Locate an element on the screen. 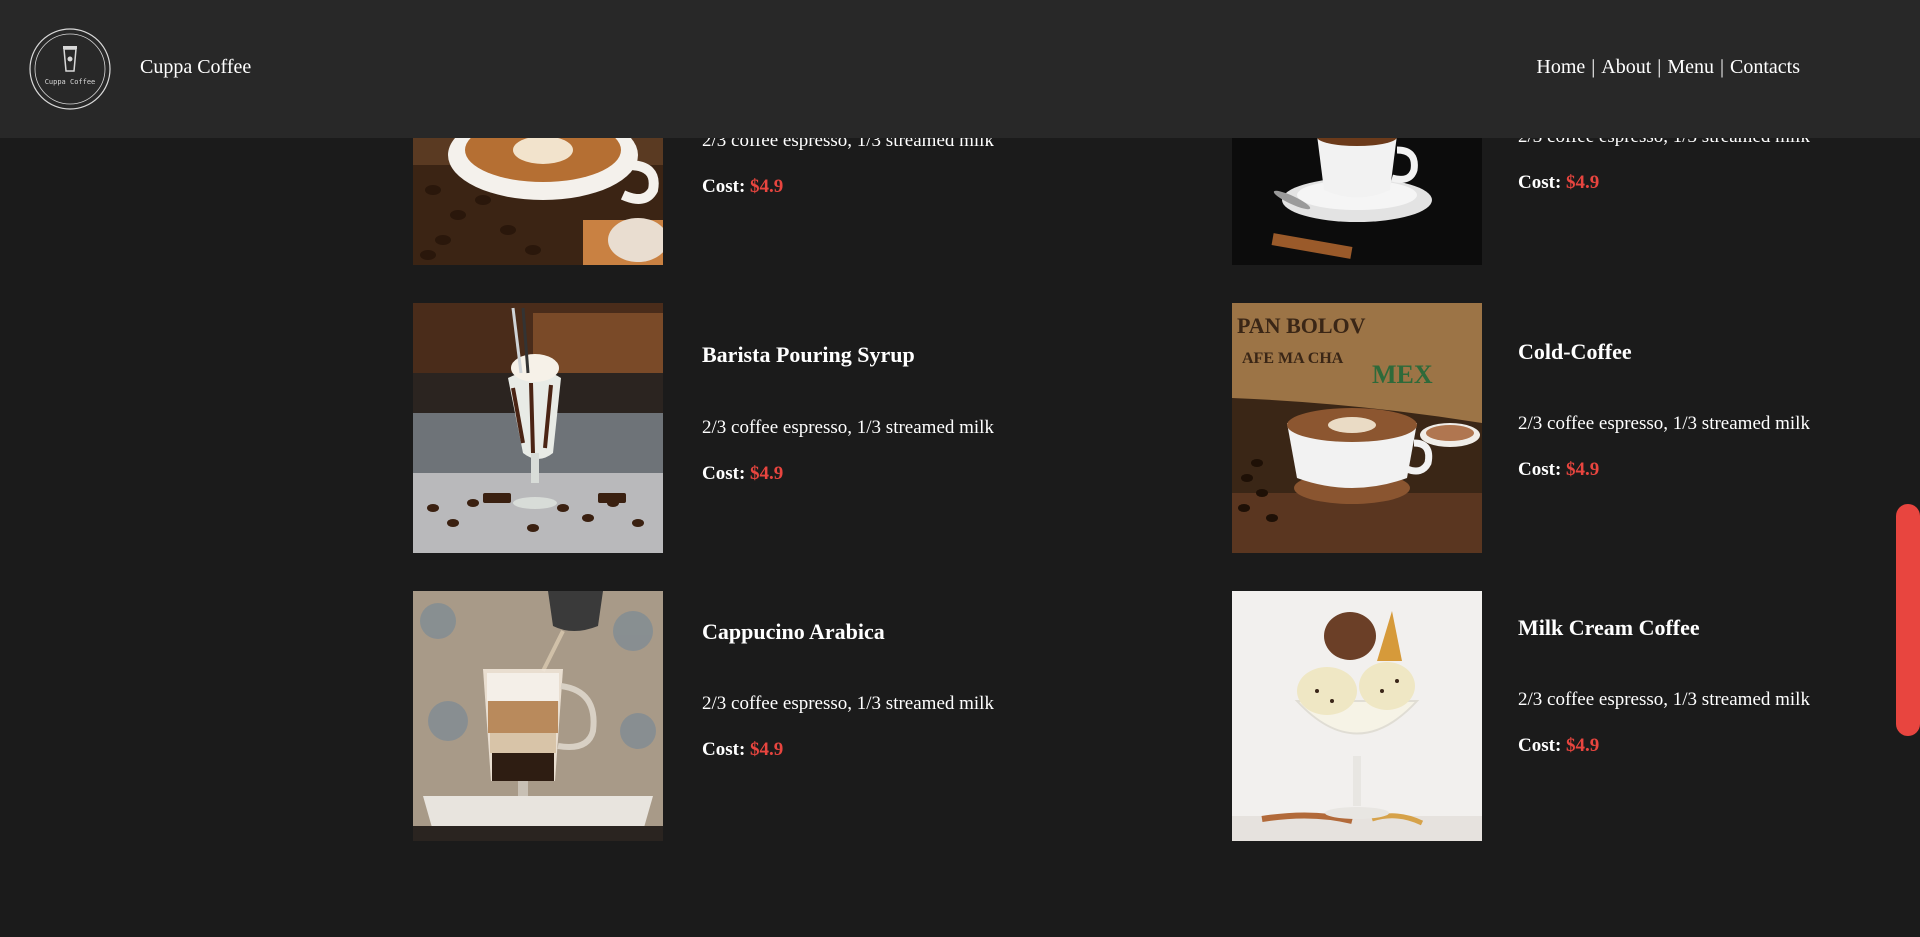  nav-home: Home is located at coordinates (1560, 67).